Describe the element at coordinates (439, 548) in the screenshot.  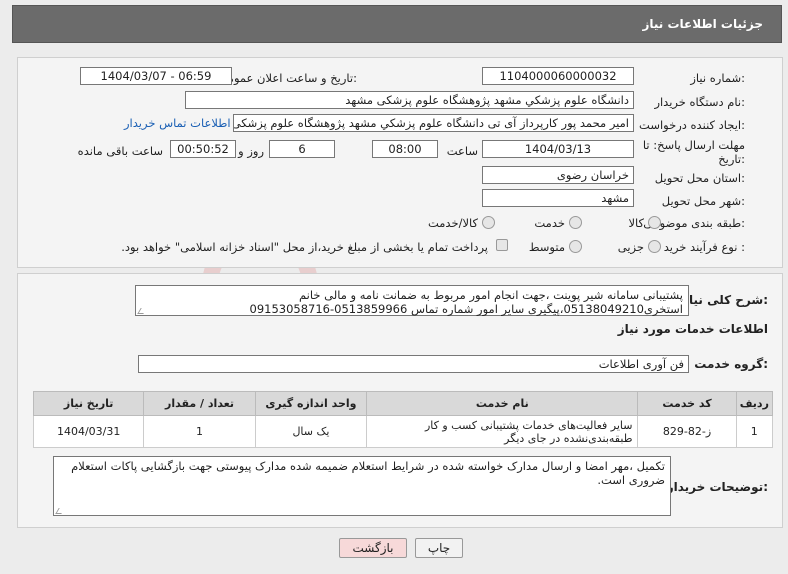
I see `print-button: چاپ` at that location.